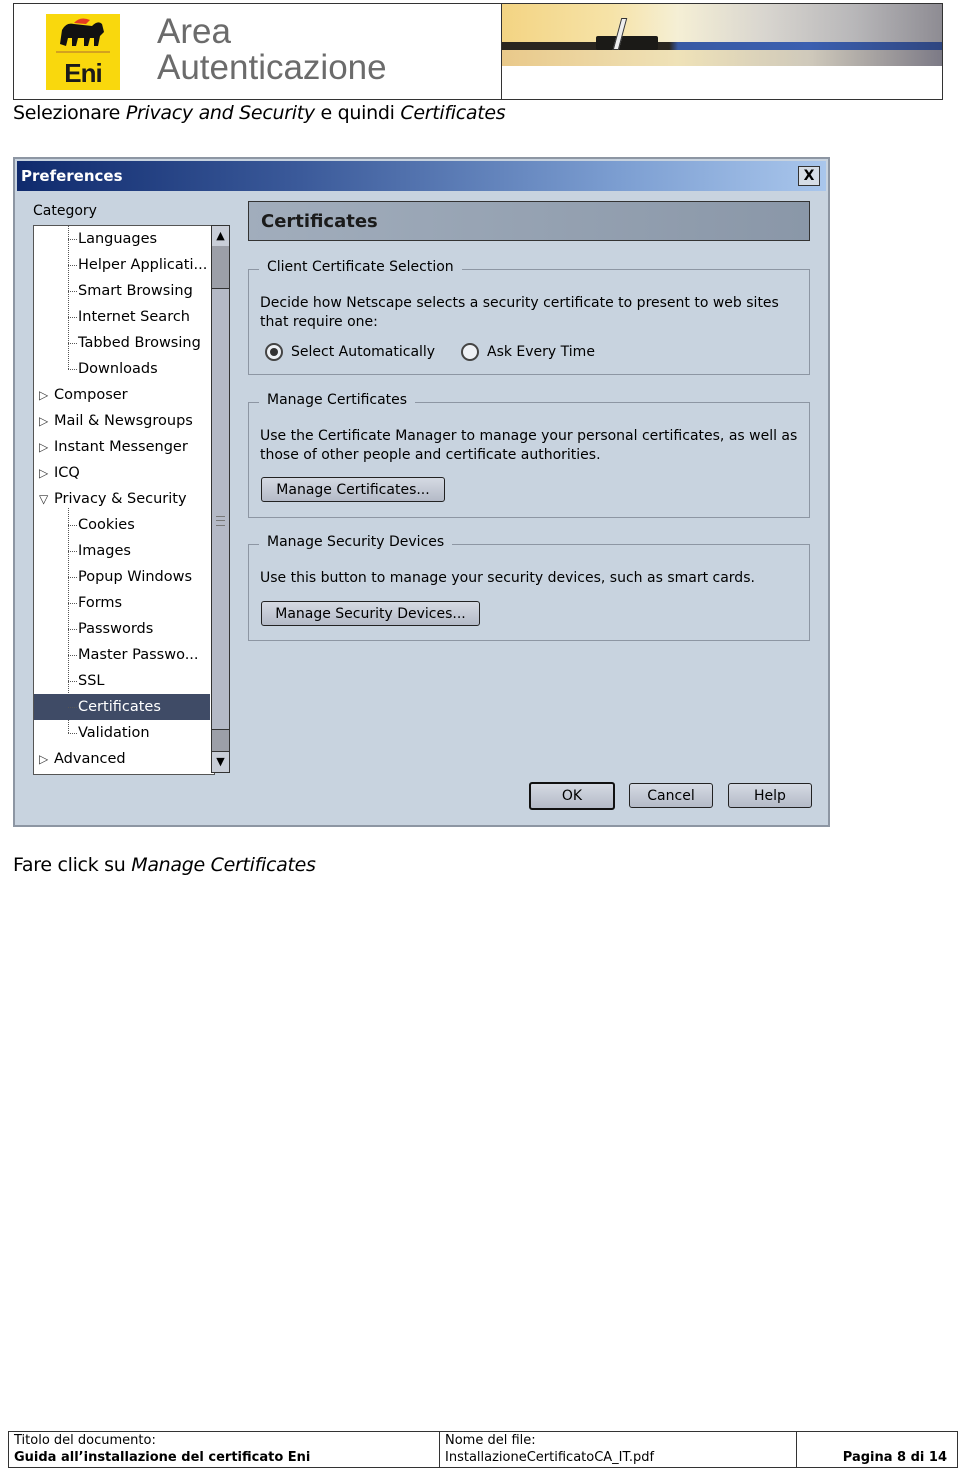 Image resolution: width=960 pixels, height=1470 pixels. I want to click on tree-item-label: Privacy & Security, so click(120, 499).